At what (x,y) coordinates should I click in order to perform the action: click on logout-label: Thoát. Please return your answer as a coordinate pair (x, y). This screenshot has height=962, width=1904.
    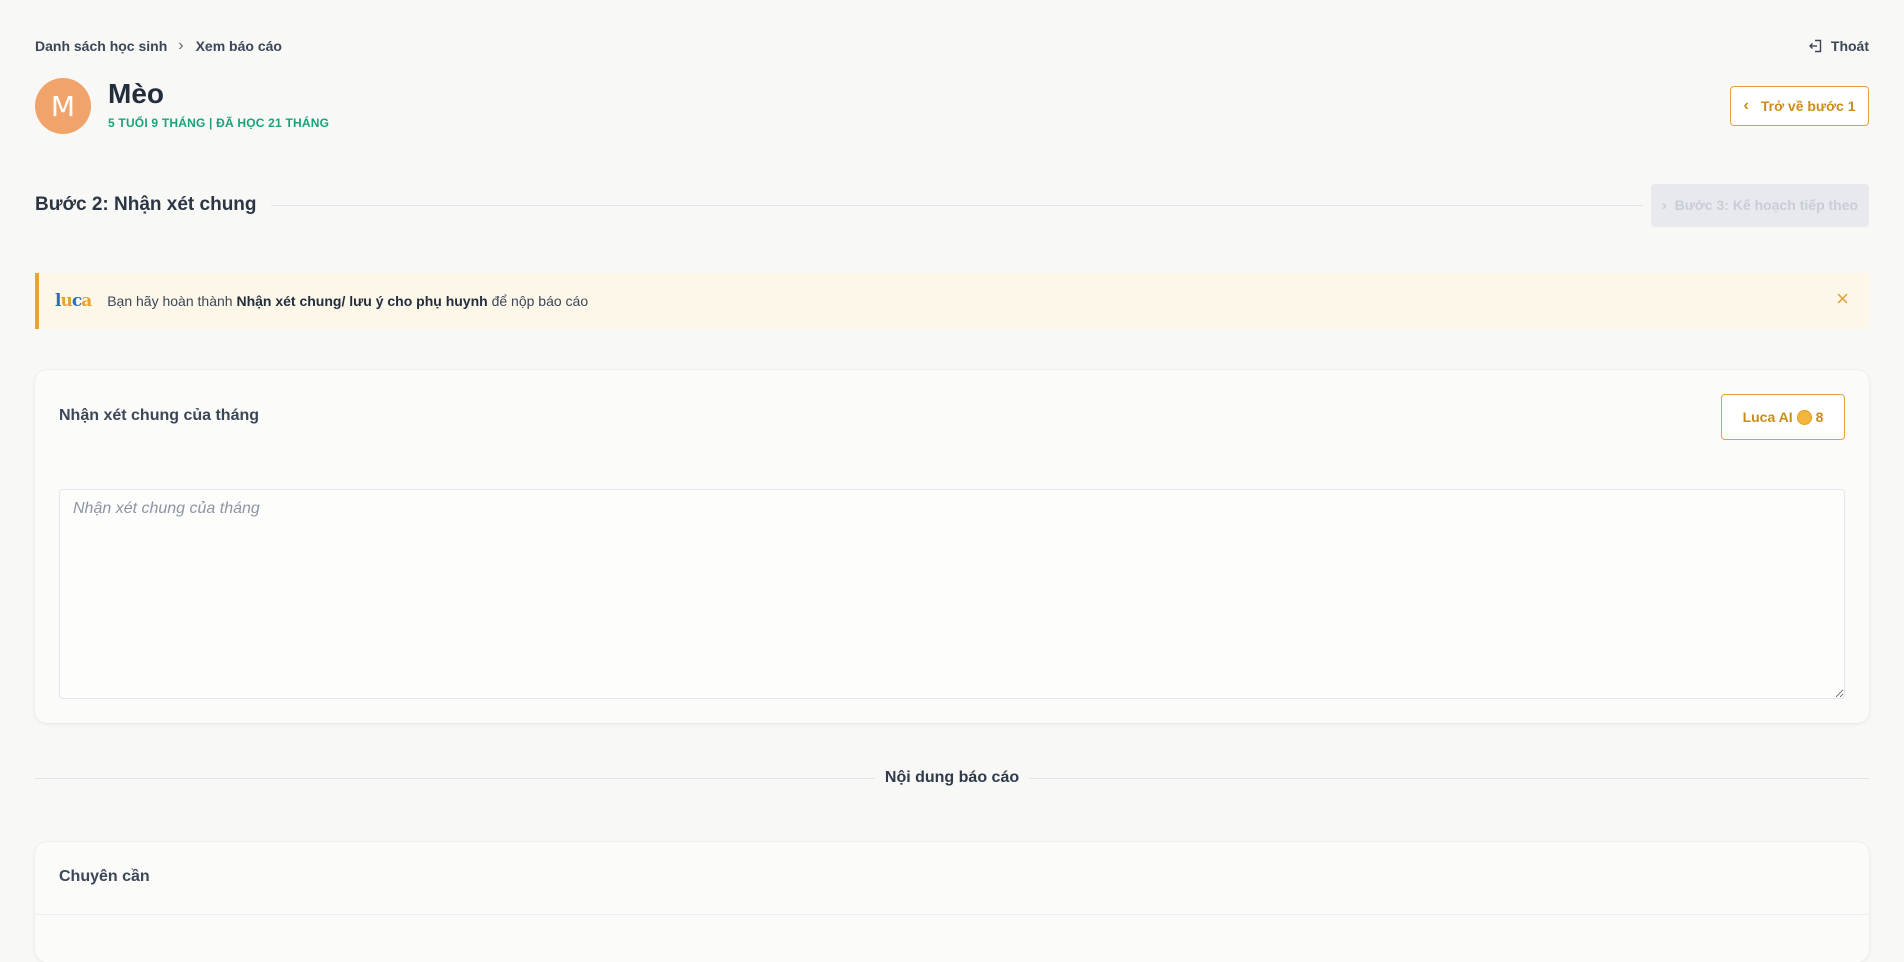
    Looking at the image, I should click on (1849, 46).